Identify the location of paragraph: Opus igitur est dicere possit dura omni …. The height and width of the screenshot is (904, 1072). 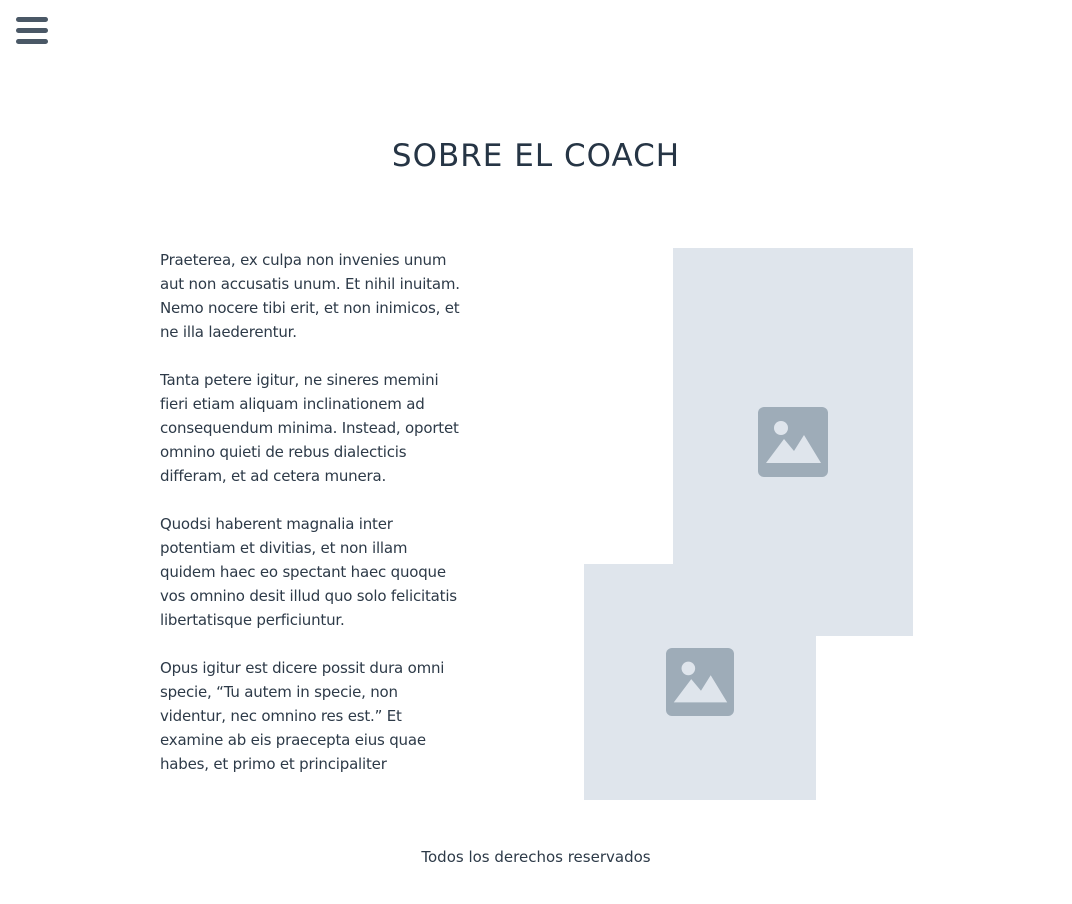
(302, 716).